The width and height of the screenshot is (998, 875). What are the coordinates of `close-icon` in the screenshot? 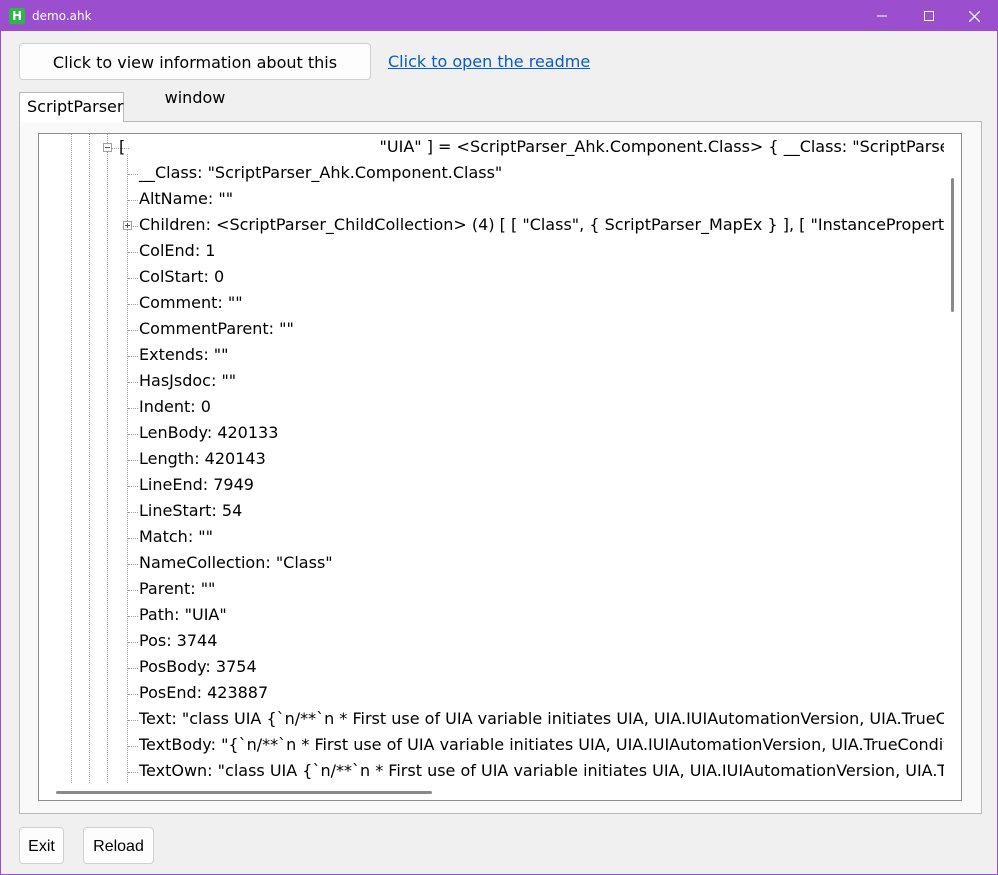 It's located at (974, 16).